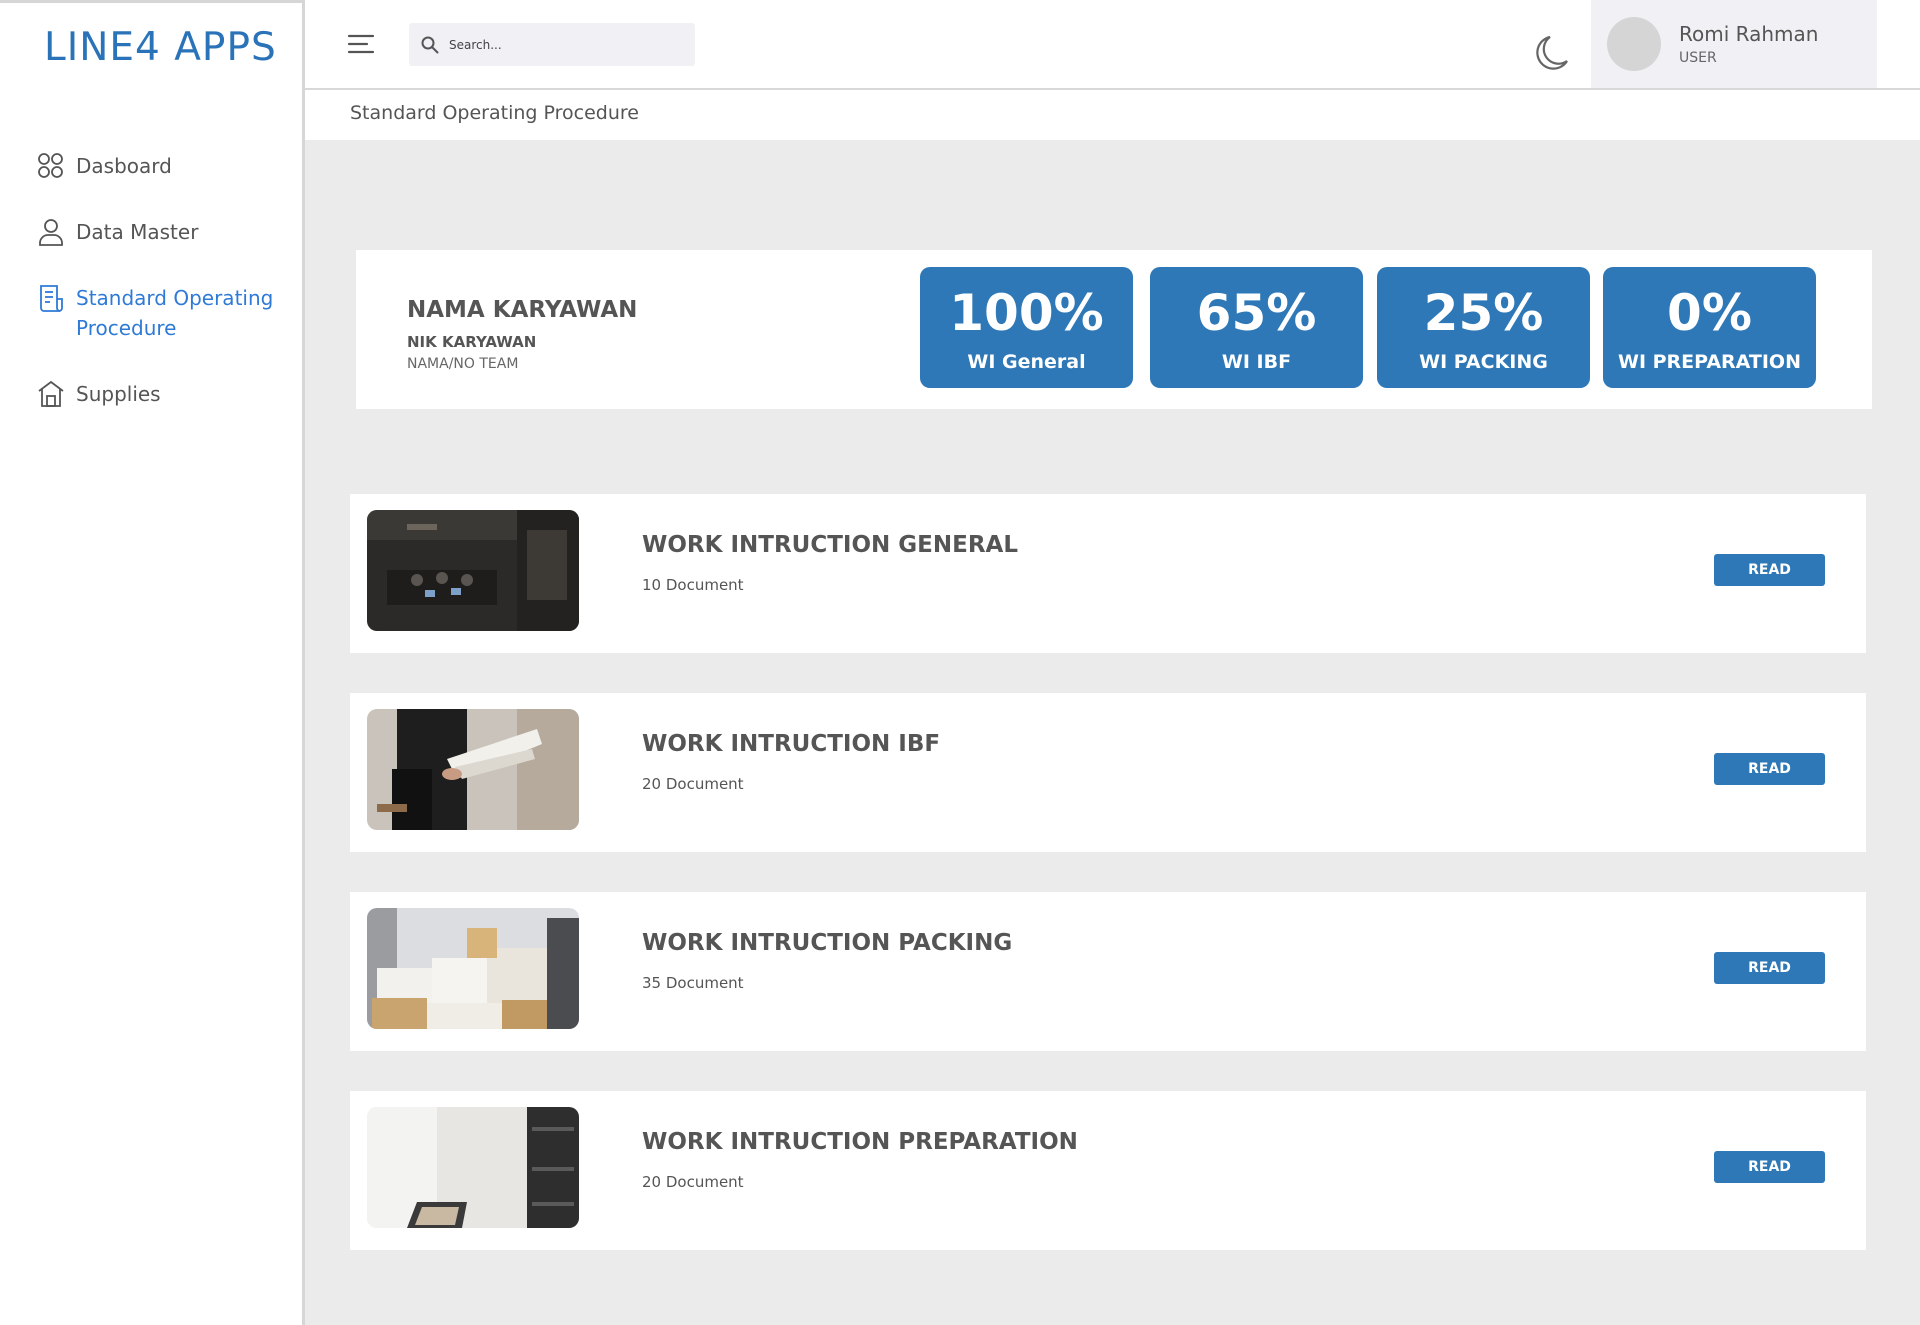 The height and width of the screenshot is (1325, 1920). Describe the element at coordinates (1256, 313) in the screenshot. I see `stat-percent: 65%` at that location.